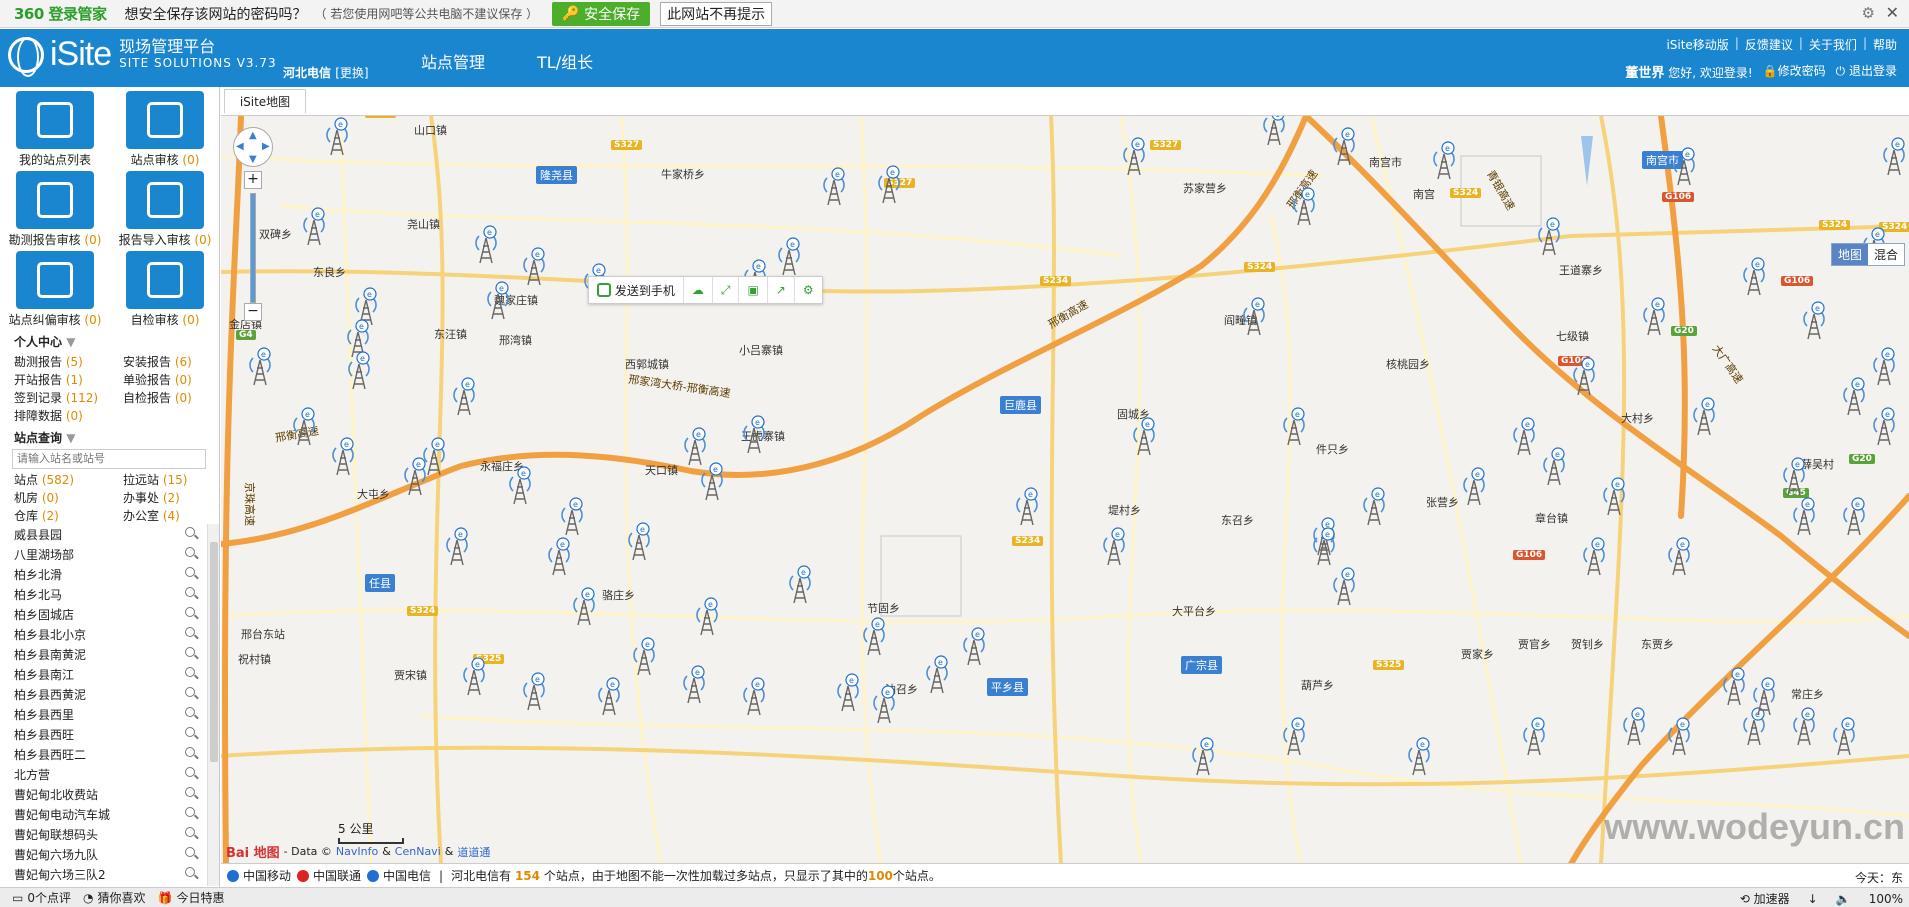 This screenshot has width=1909, height=907. Describe the element at coordinates (1833, 44) in the screenshot. I see `about-link: 关于我们` at that location.